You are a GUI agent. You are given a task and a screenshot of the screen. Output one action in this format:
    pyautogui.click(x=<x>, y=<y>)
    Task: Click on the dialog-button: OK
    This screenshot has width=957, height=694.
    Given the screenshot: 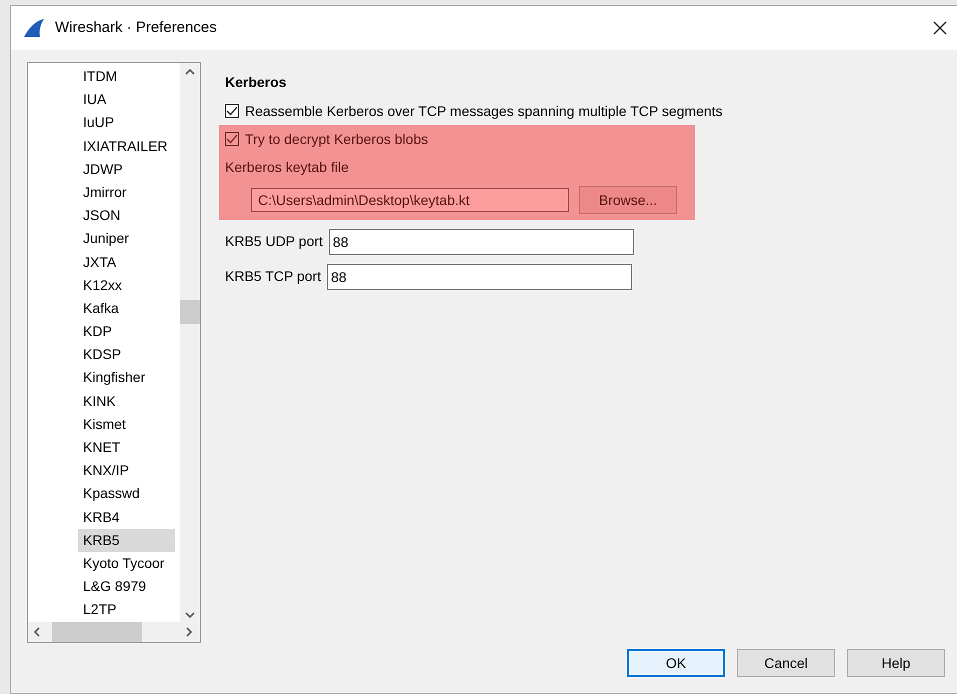 What is the action you would take?
    pyautogui.click(x=676, y=663)
    